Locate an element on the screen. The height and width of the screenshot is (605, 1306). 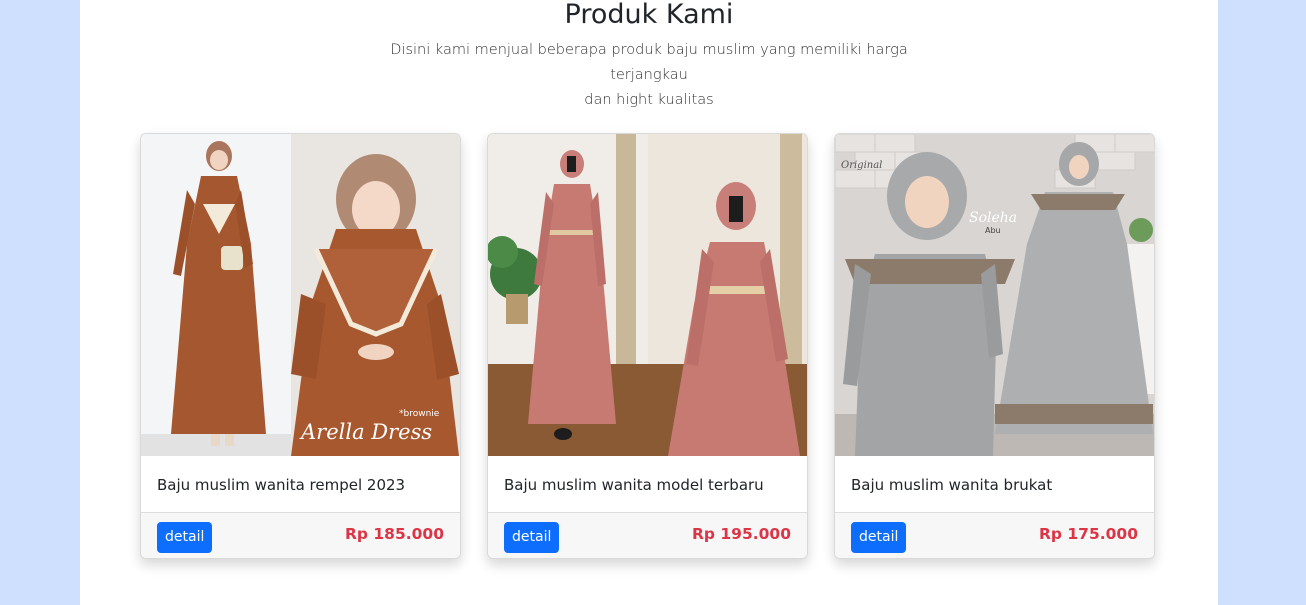
product-image: Arella Dress *brownie is located at coordinates (300, 295).